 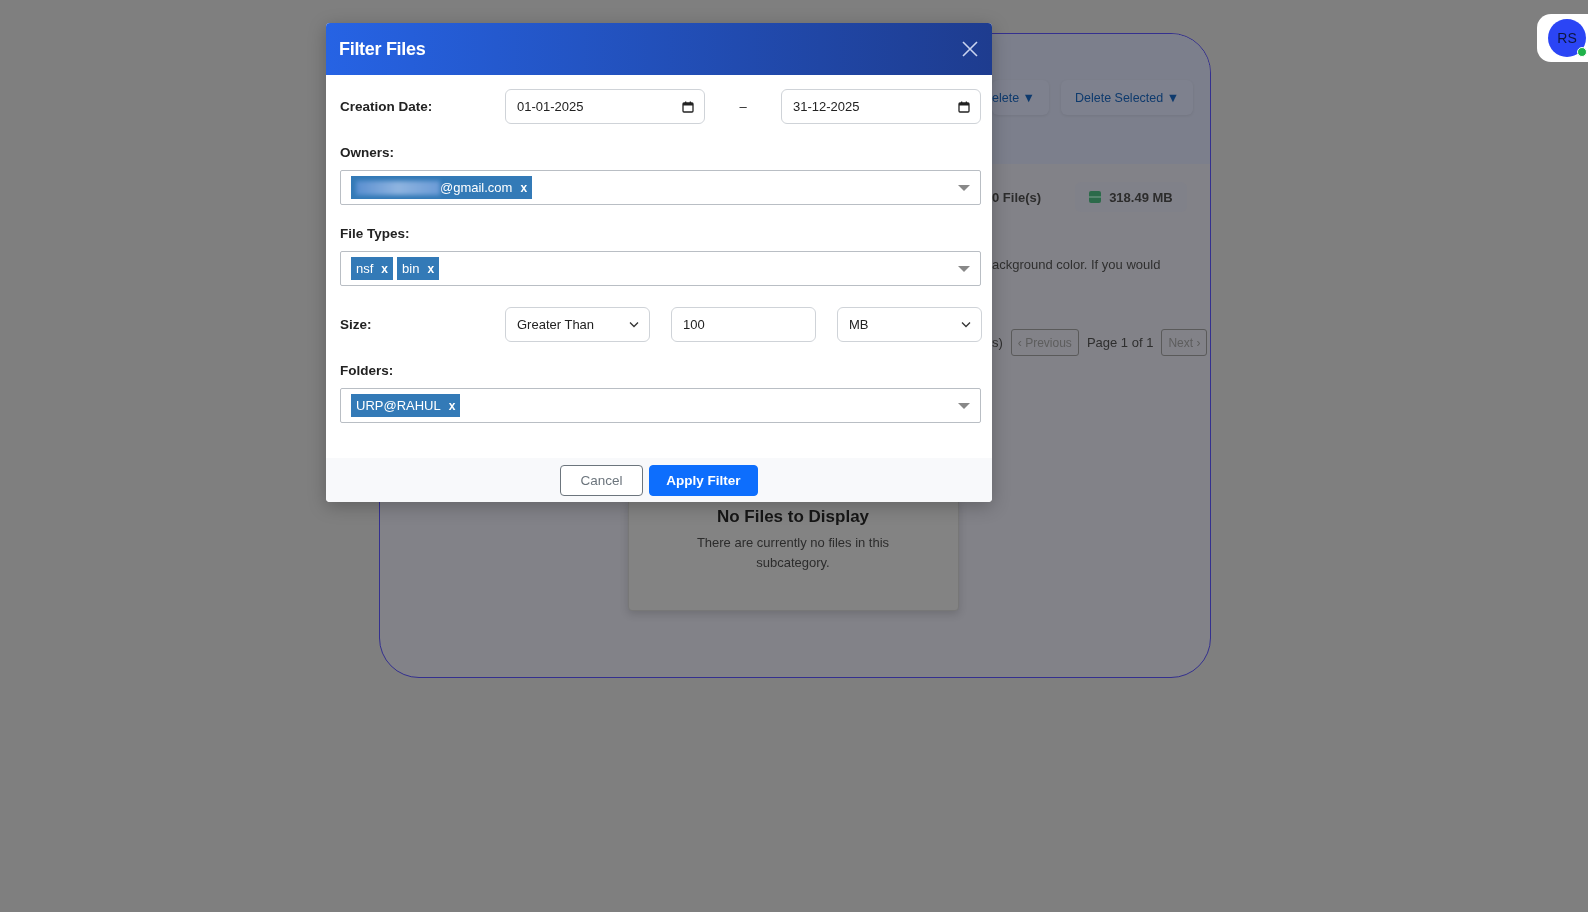 What do you see at coordinates (387, 106) in the screenshot?
I see `field-label: Creation Date:` at bounding box center [387, 106].